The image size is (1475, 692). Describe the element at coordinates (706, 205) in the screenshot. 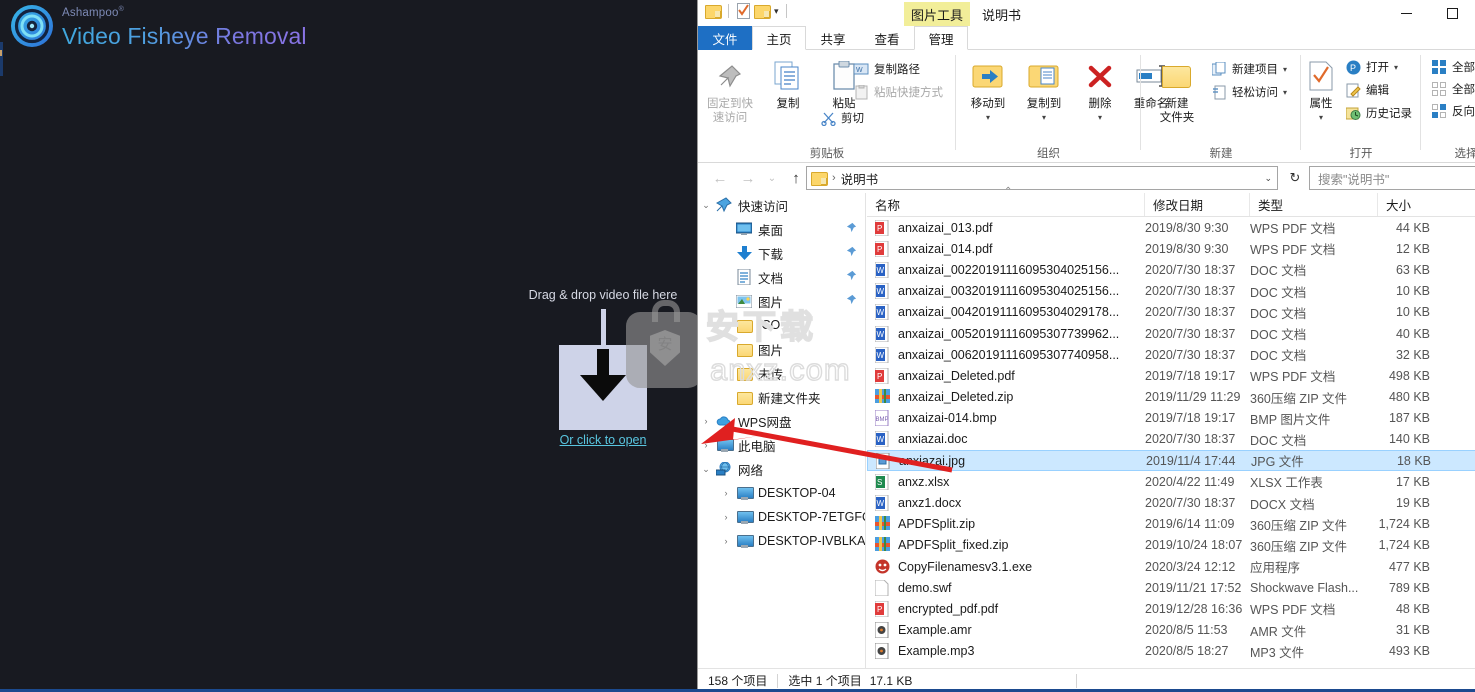

I see `chevron-down-icon: ⌄` at that location.